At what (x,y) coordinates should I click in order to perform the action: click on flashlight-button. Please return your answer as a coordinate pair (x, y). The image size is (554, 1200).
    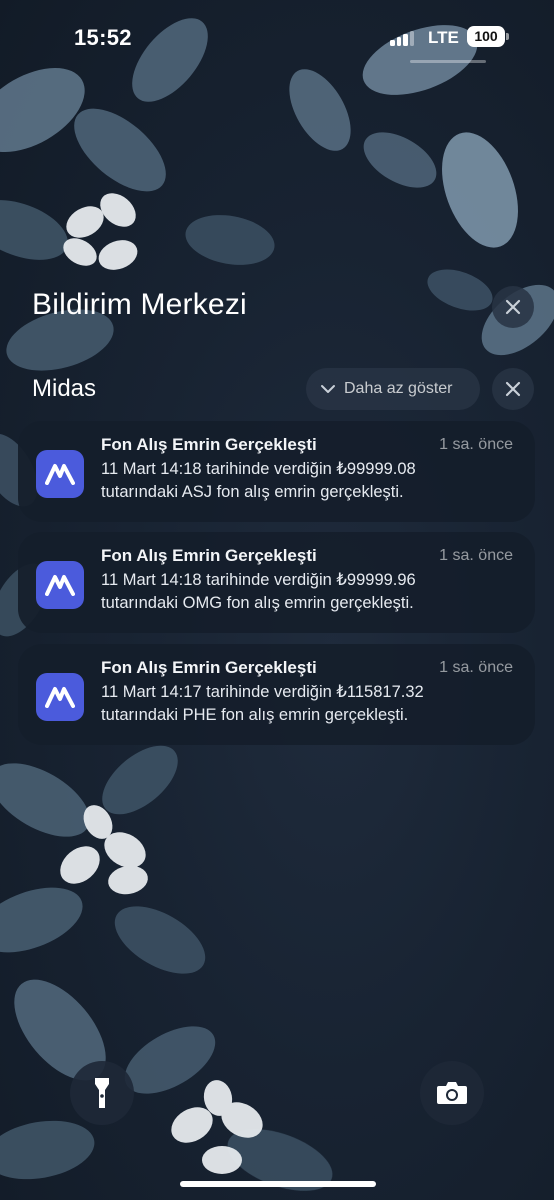
    Looking at the image, I should click on (102, 1093).